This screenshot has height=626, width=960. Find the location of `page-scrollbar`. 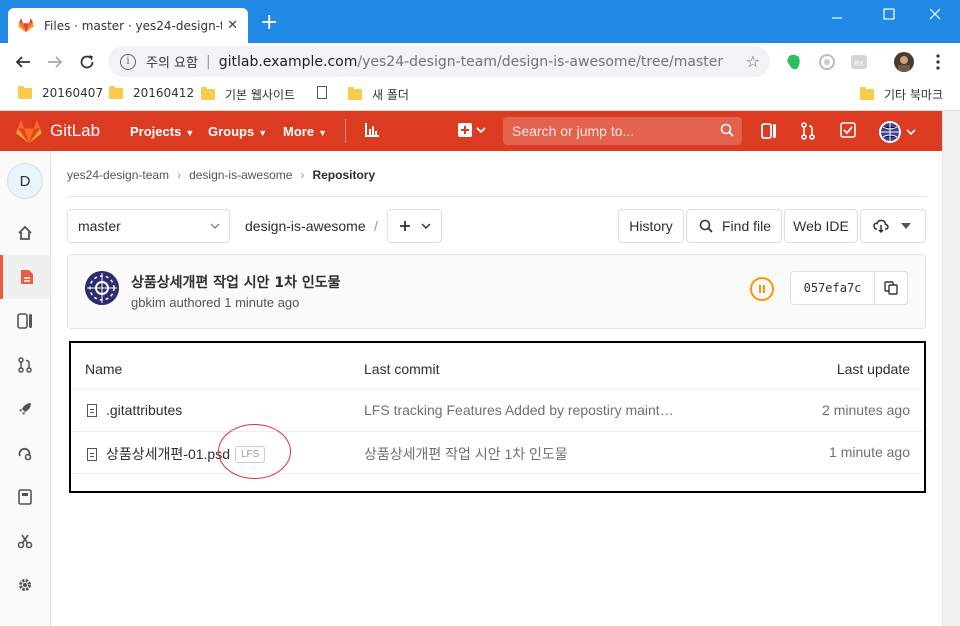

page-scrollbar is located at coordinates (951, 368).